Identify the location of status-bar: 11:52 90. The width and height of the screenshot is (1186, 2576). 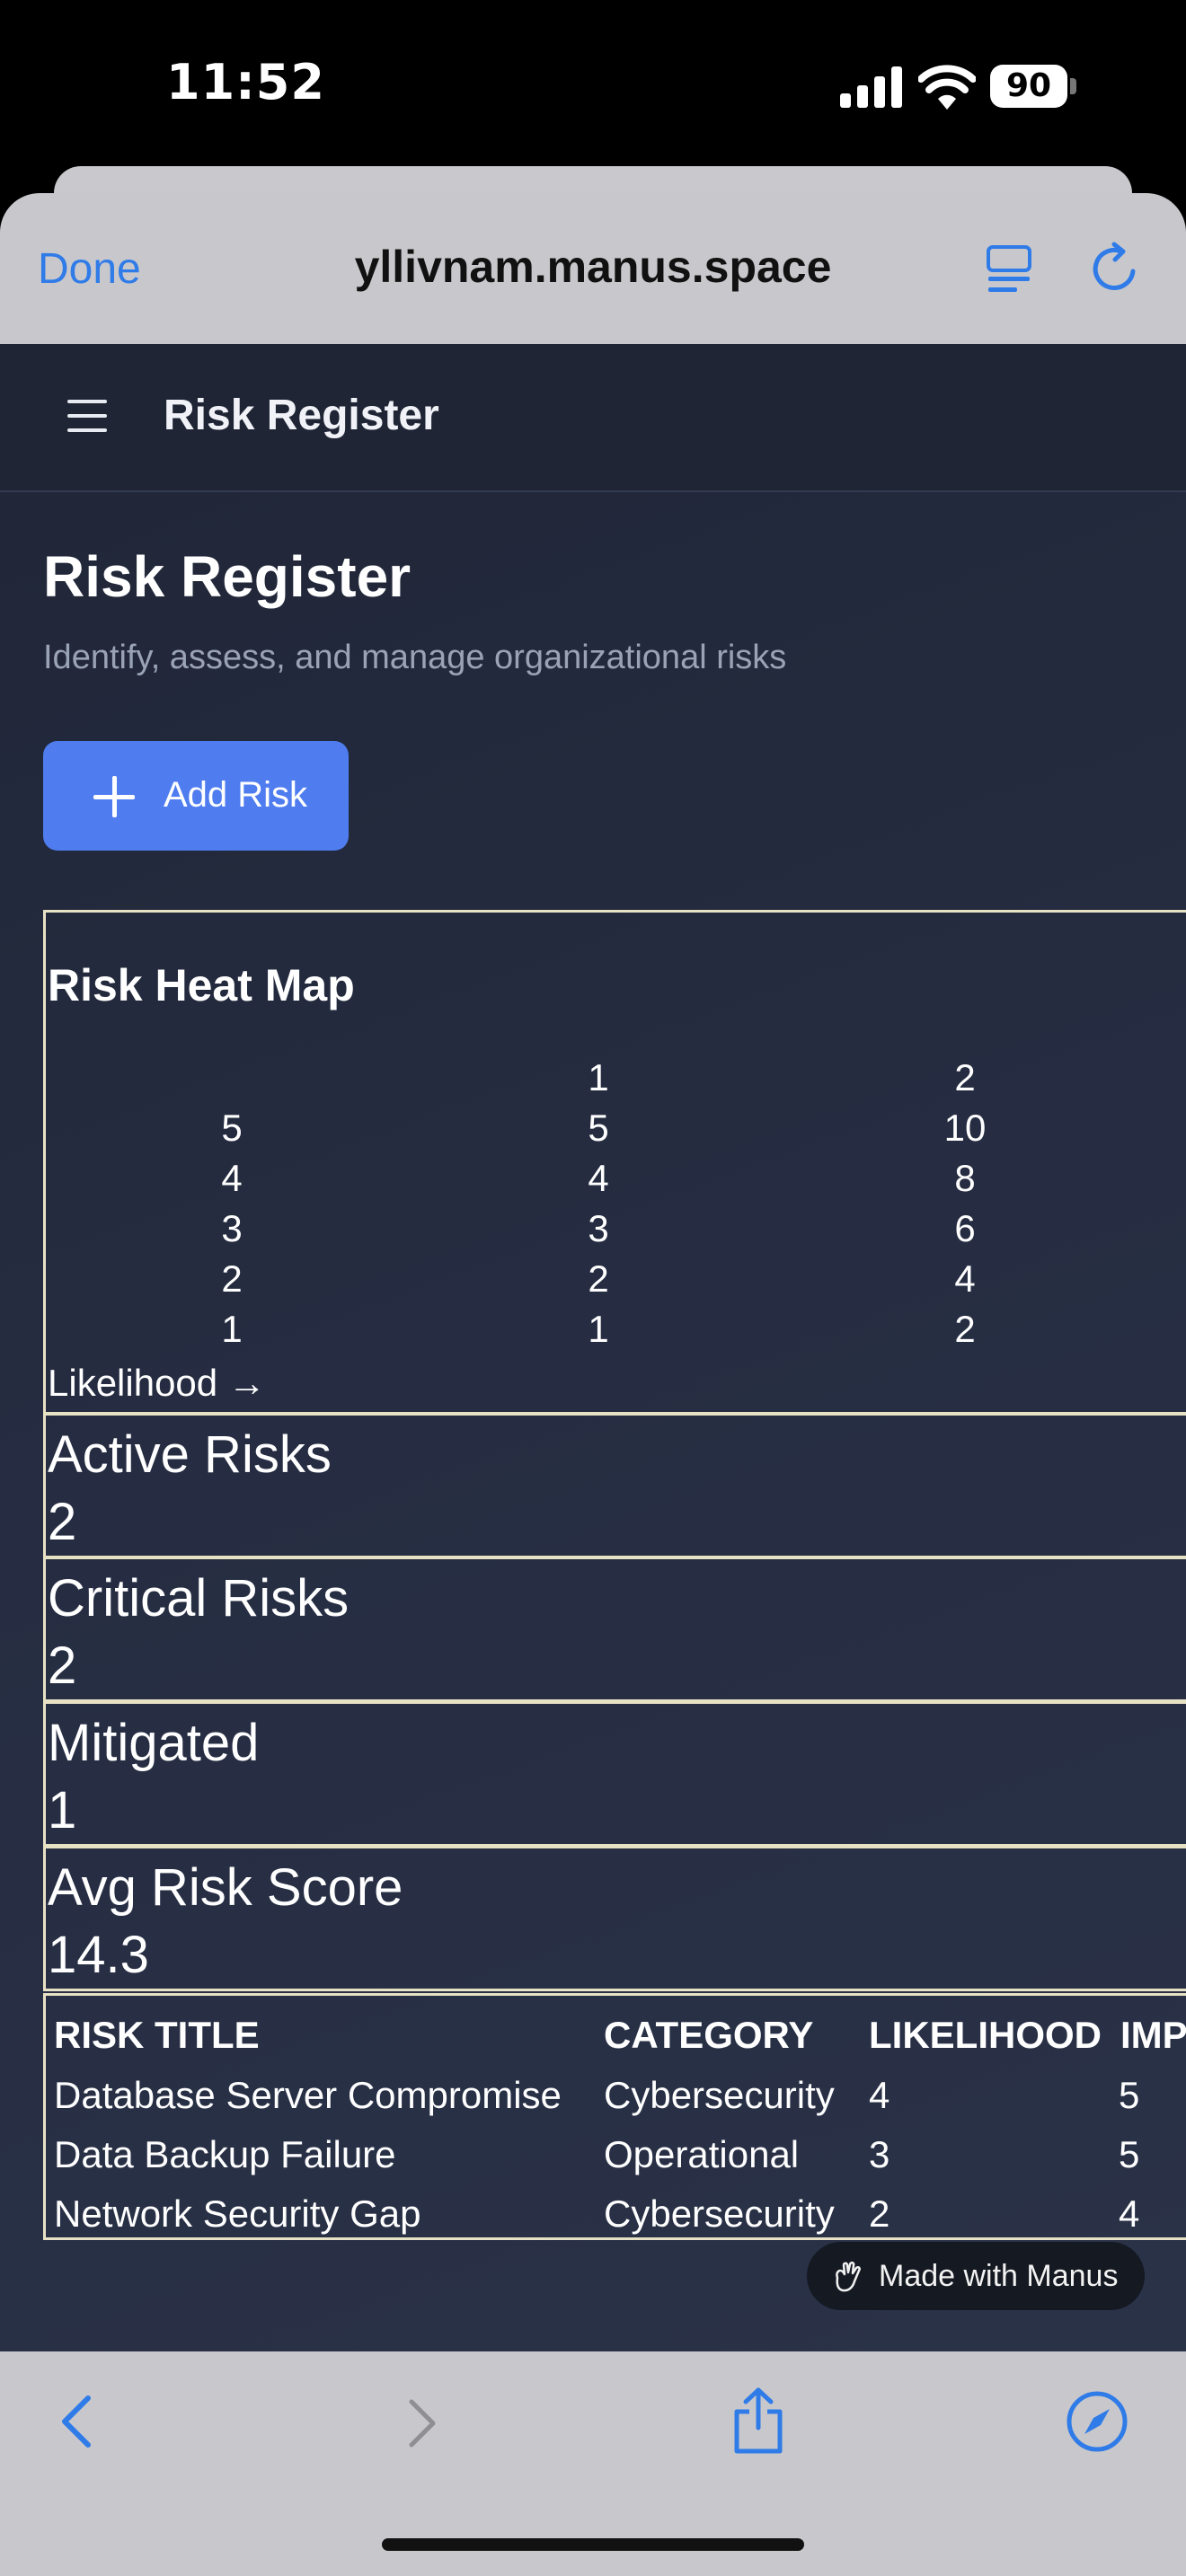
(593, 85).